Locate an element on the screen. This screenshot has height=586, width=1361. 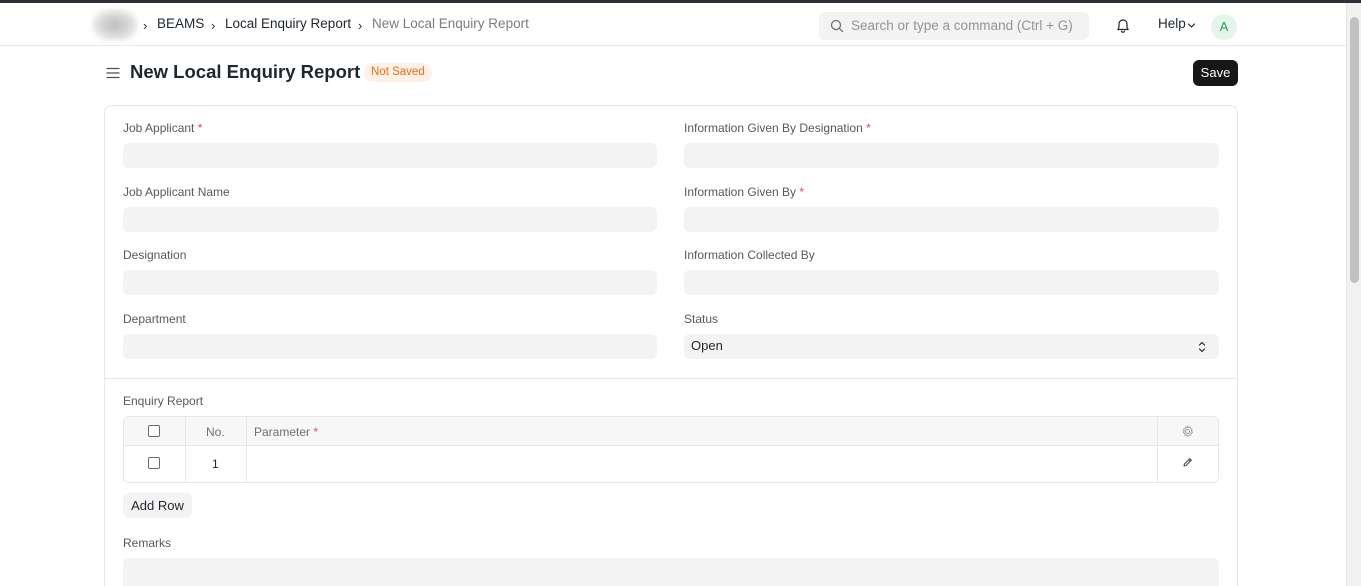
job-applicant-name-field is located at coordinates (390, 219).